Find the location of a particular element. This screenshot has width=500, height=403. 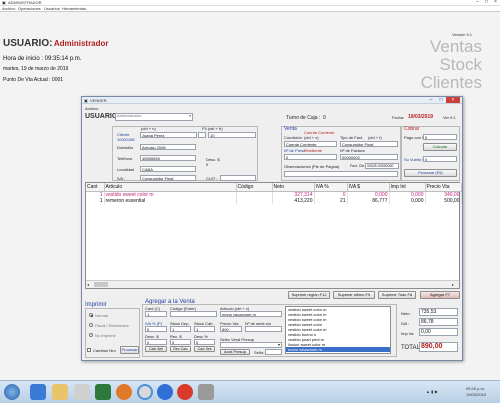

taskbar-spreadsheet-icon is located at coordinates (103, 392).